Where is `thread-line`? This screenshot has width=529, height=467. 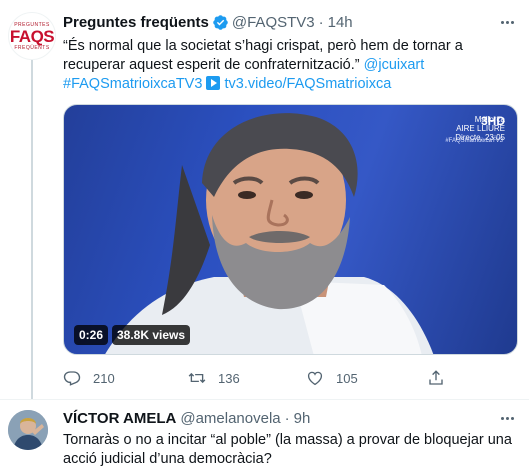 thread-line is located at coordinates (32, 230).